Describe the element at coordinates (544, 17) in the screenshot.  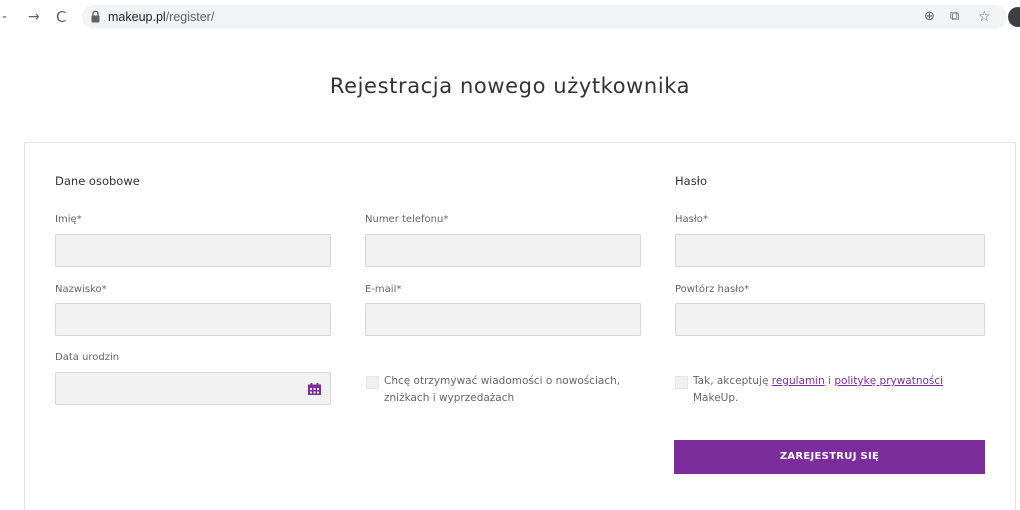
I see `address-bar: makeup.pl/register/ ⊕ ⧉ ☆` at that location.